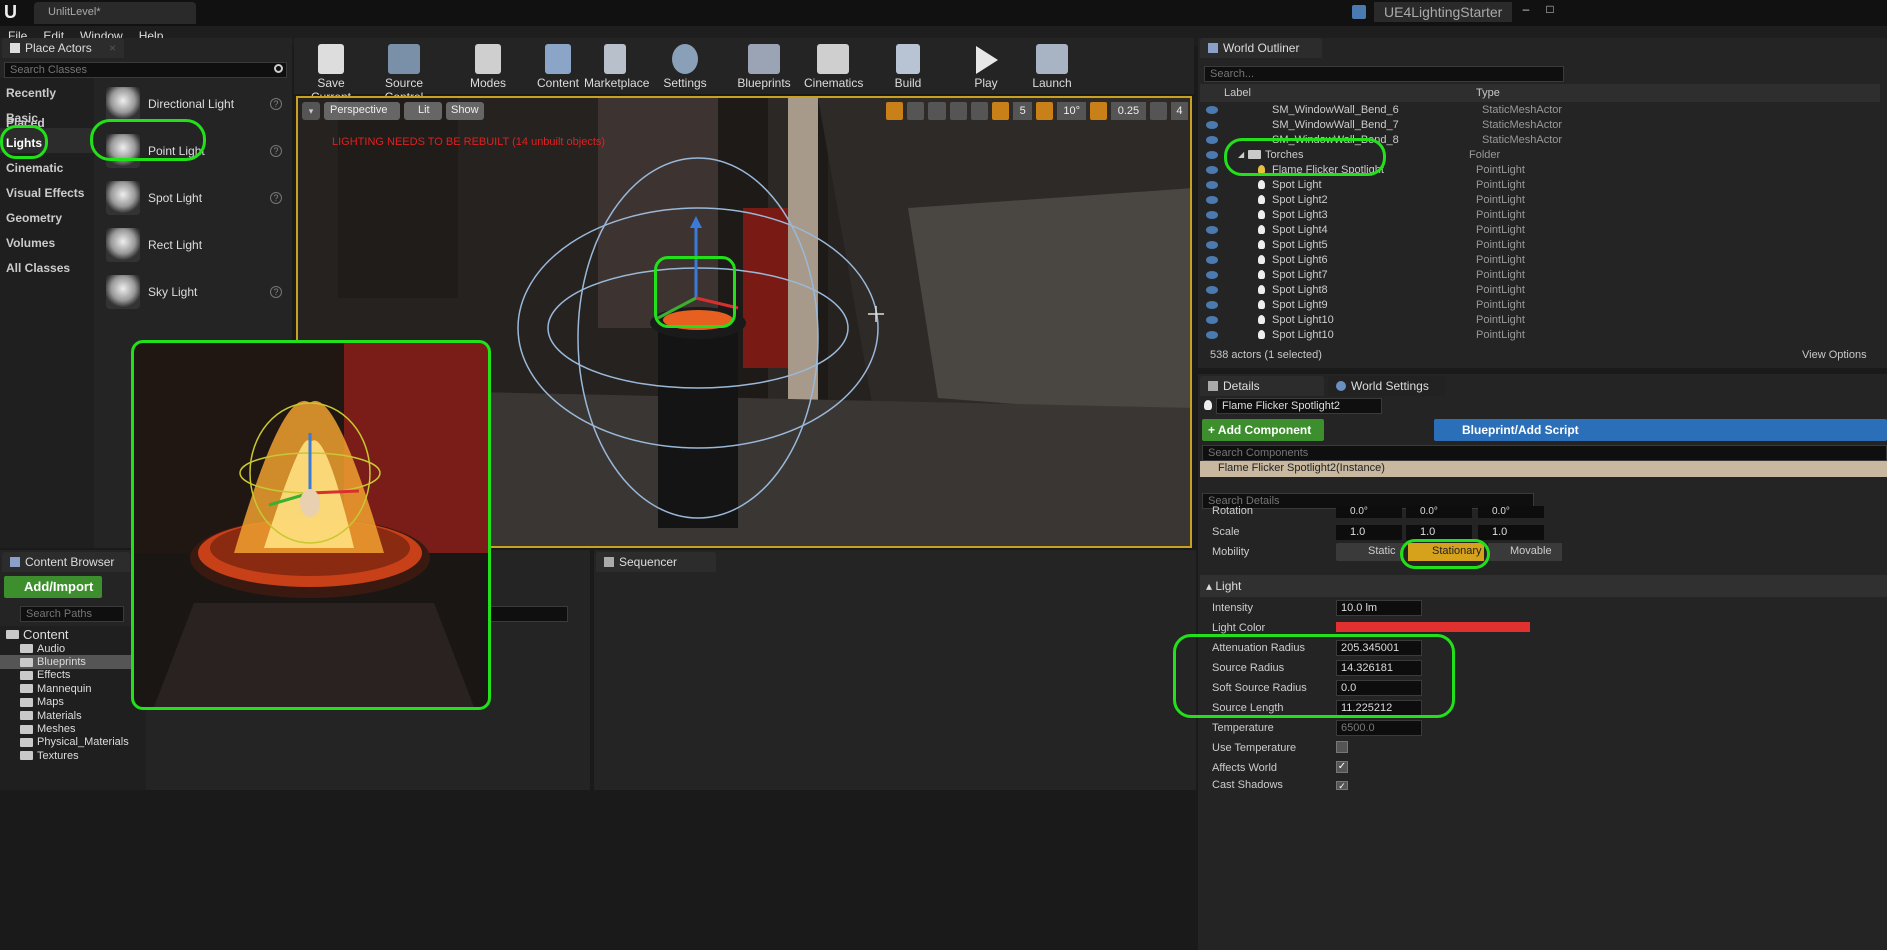  What do you see at coordinates (1540, 199) in the screenshot?
I see `outliner-row: Spot Light2 PointLight` at bounding box center [1540, 199].